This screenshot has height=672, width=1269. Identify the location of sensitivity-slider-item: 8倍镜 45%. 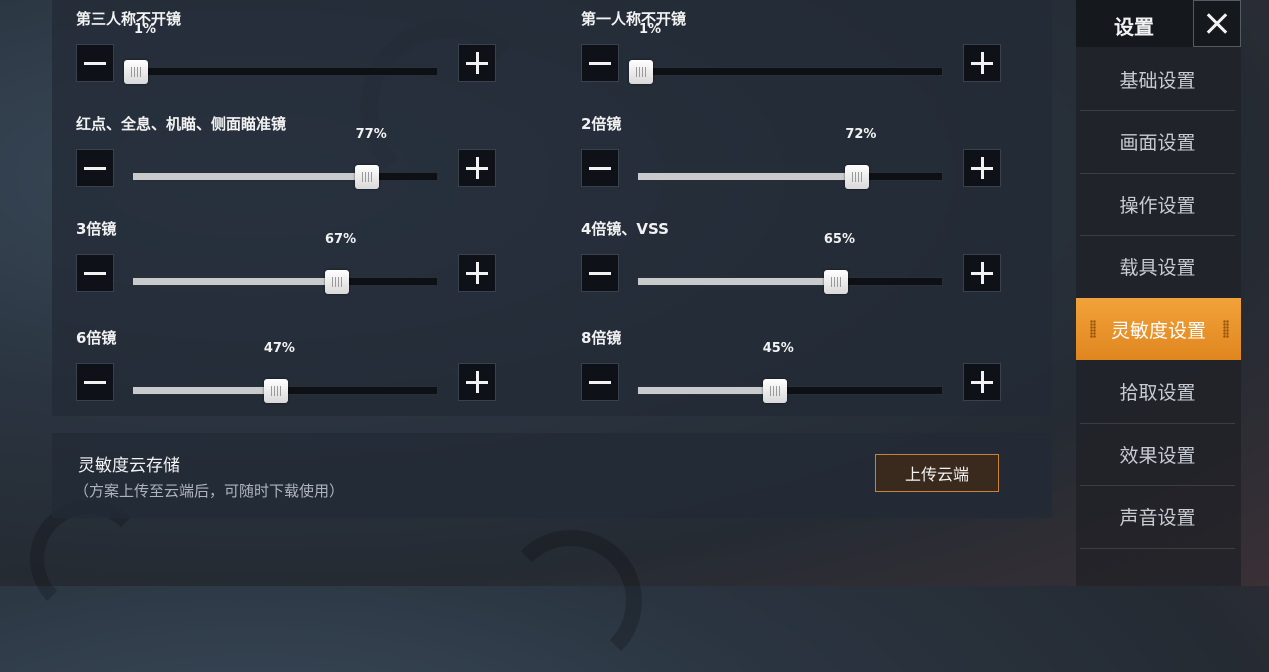
(779, 364).